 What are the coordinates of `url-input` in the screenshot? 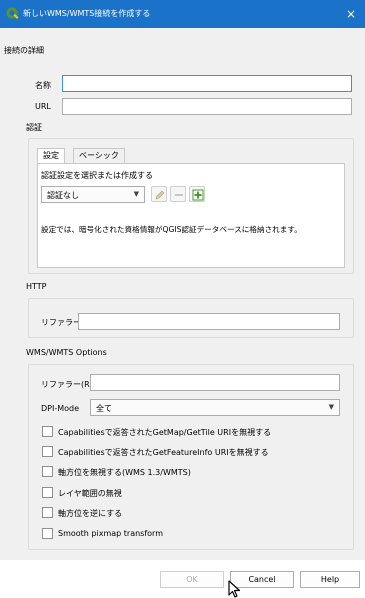 It's located at (207, 106).